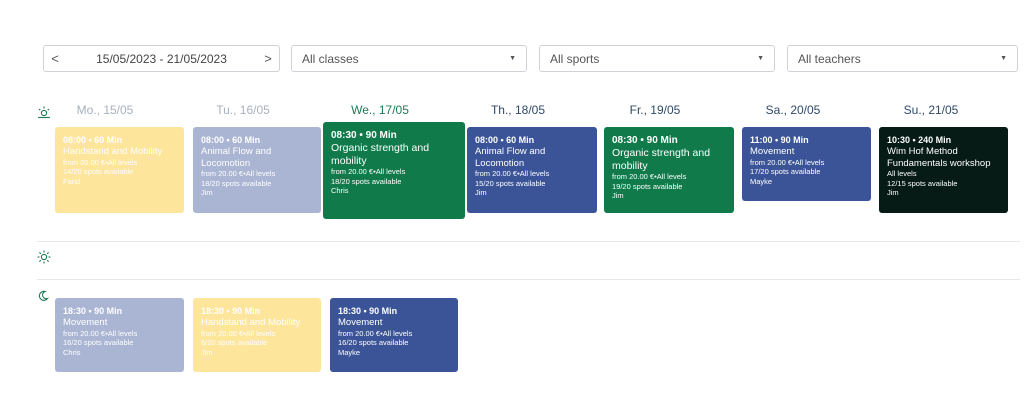 This screenshot has width=1024, height=402. What do you see at coordinates (243, 110) in the screenshot?
I see `day-header: Tu., 16/05` at bounding box center [243, 110].